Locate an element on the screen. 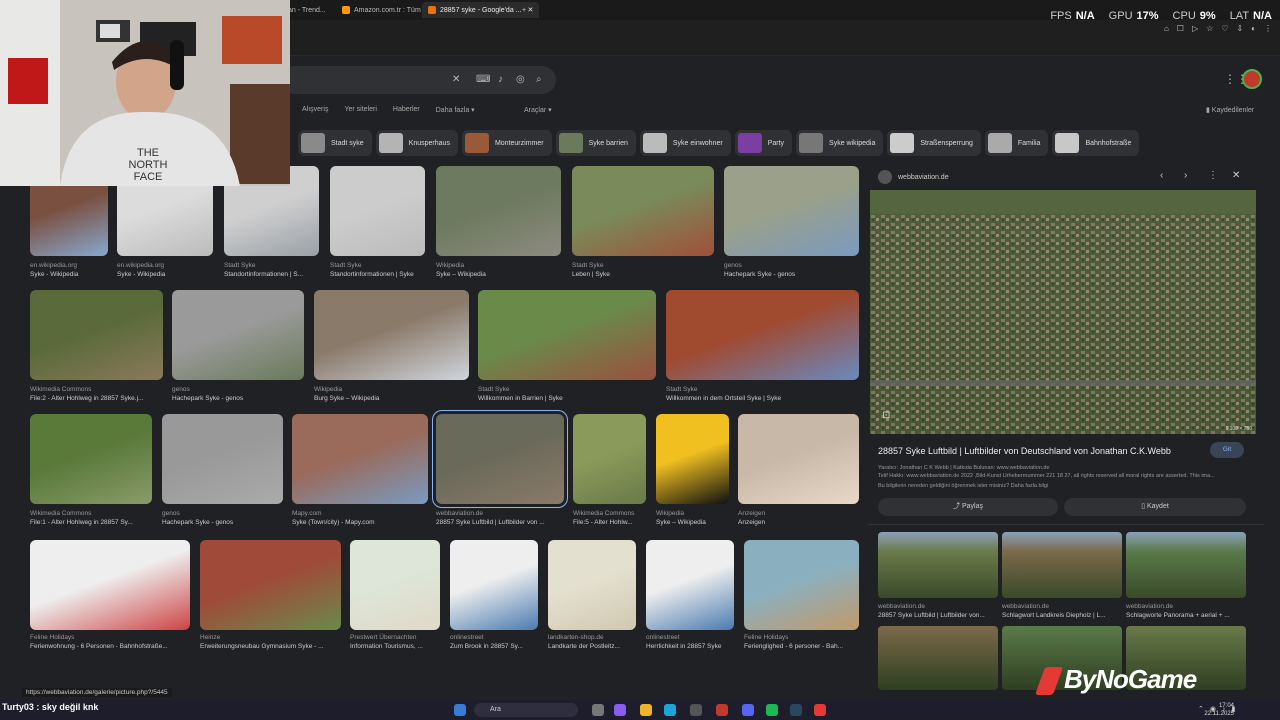 The width and height of the screenshot is (1280, 720). chip: Syke einwohner is located at coordinates (685, 143).